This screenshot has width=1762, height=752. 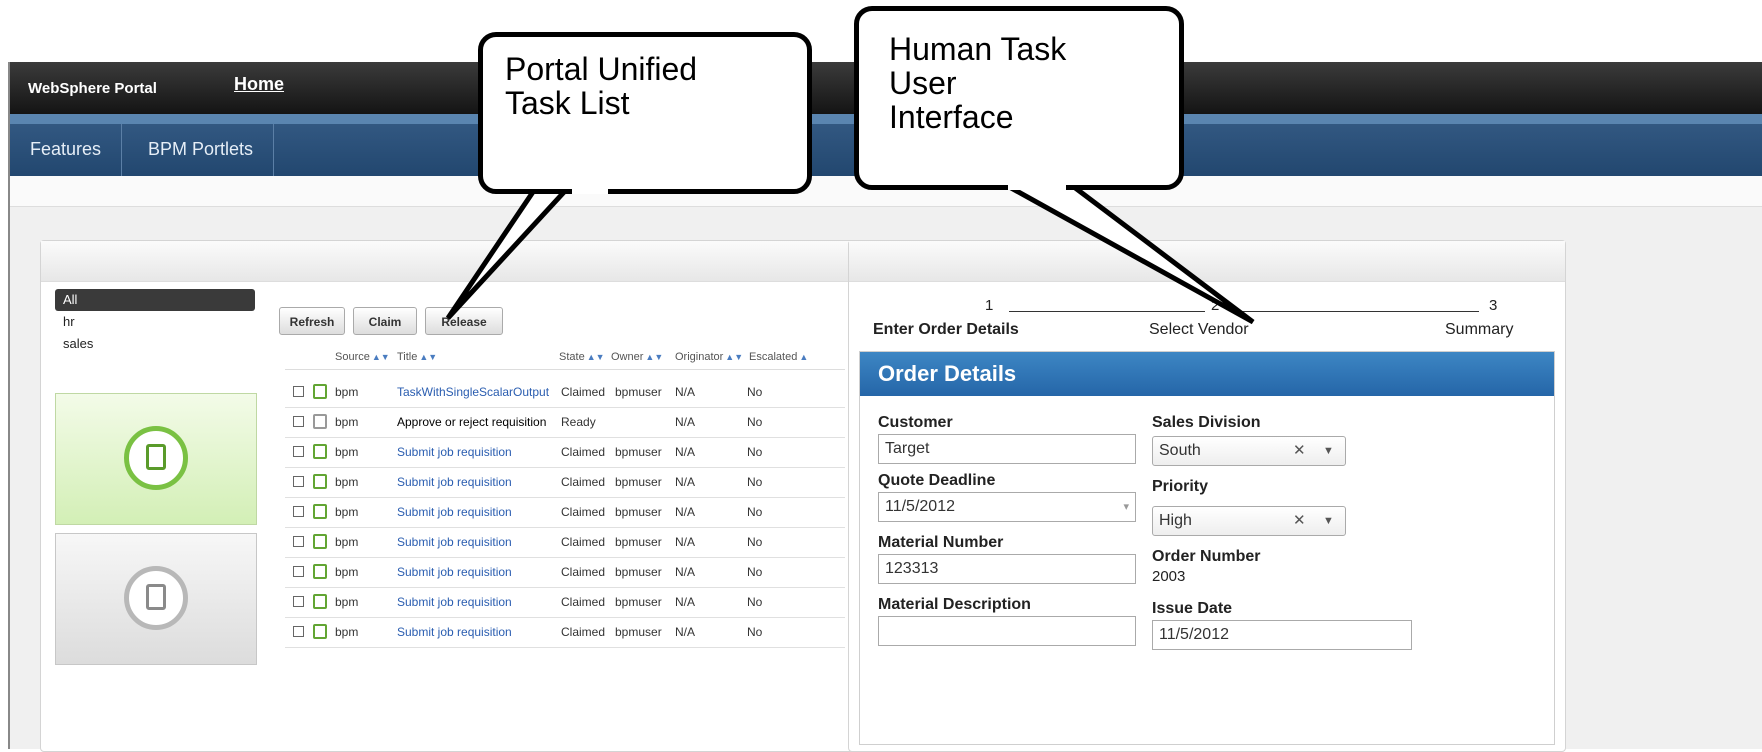 I want to click on task-list-callout: Portal Unified Task List, so click(x=645, y=113).